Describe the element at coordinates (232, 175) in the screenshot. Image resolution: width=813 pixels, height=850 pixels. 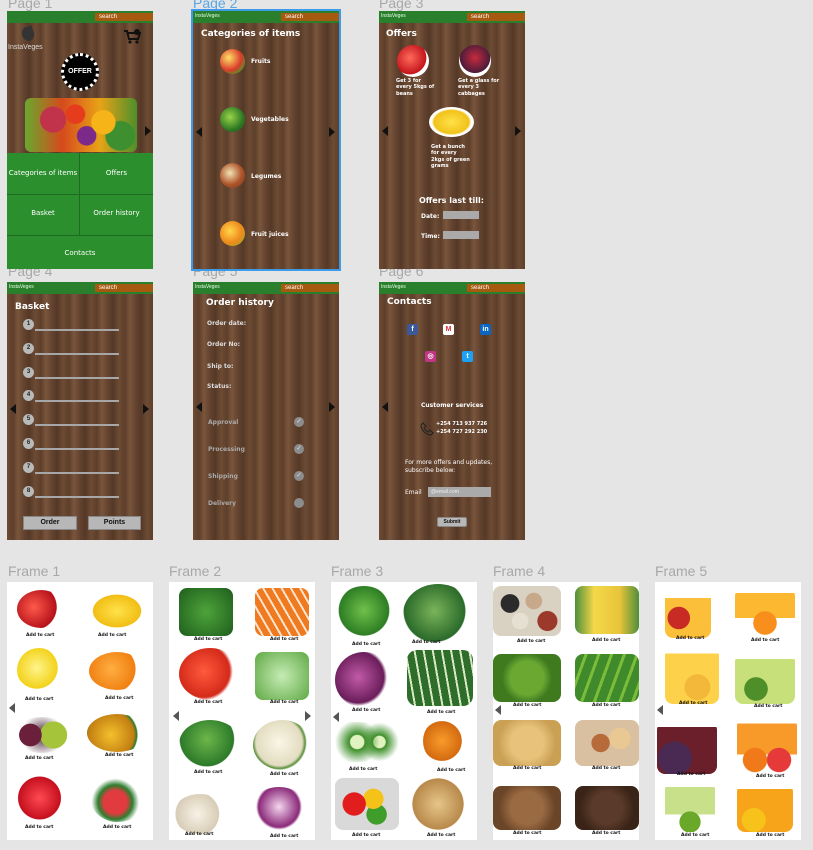
I see `legumes-image` at that location.